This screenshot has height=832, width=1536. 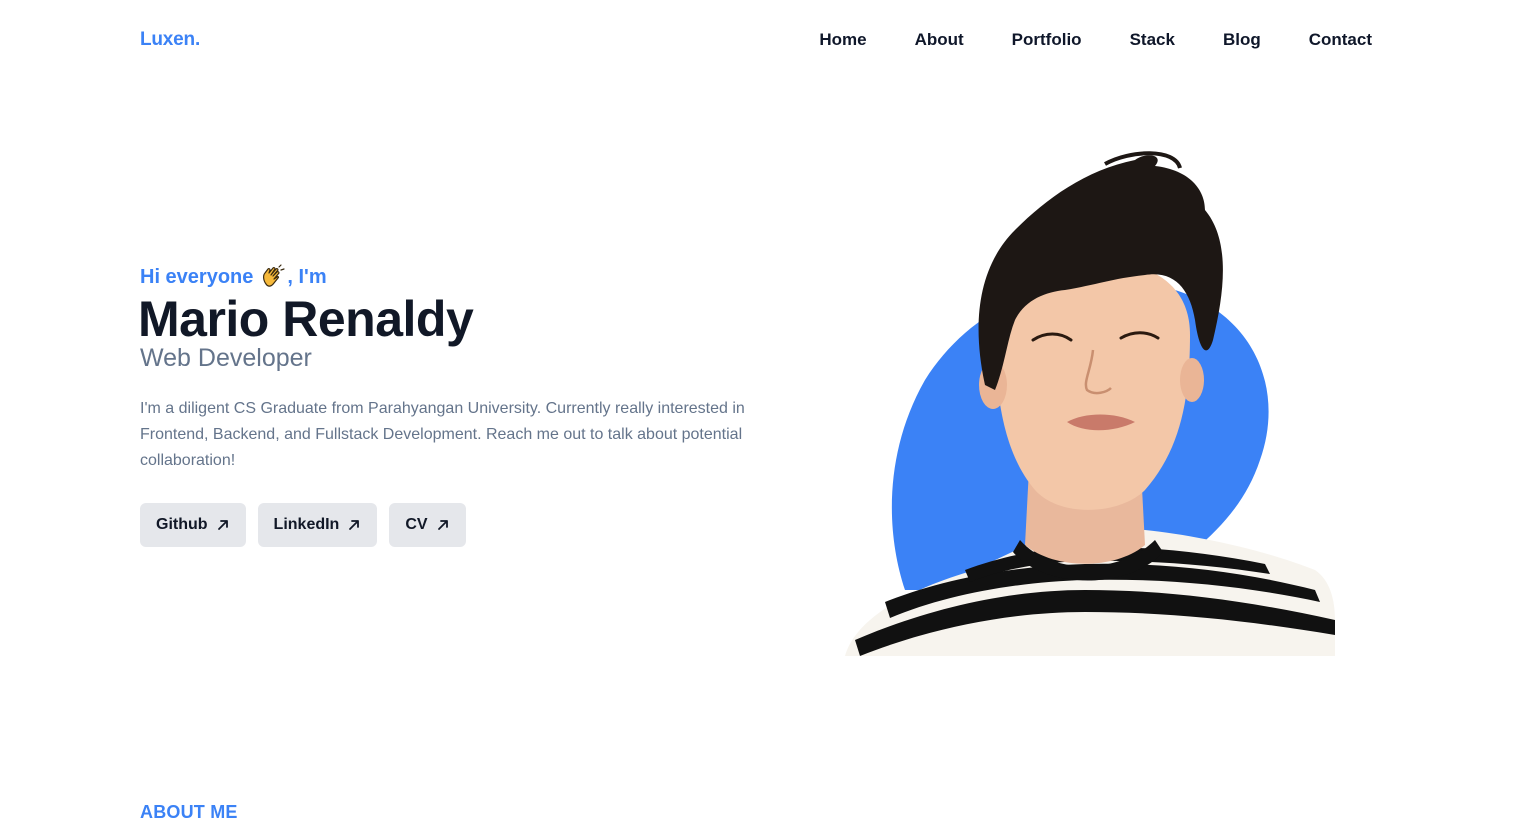 I want to click on linkedin-button-label: LinkedIn, so click(x=306, y=524).